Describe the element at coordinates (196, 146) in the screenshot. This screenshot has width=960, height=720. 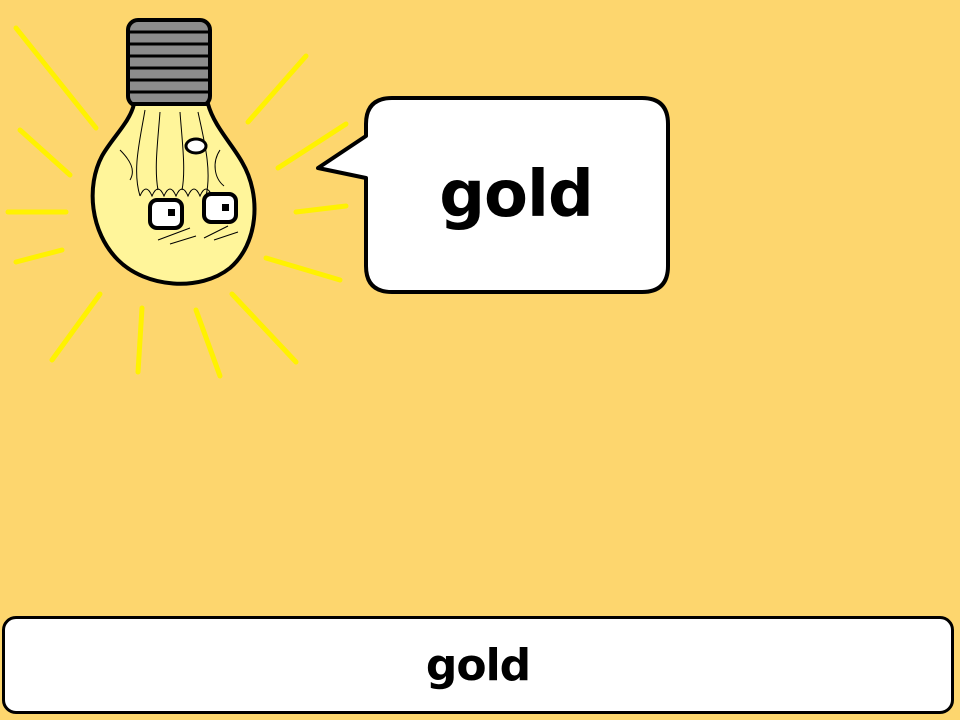
I see `bulb-highlight` at that location.